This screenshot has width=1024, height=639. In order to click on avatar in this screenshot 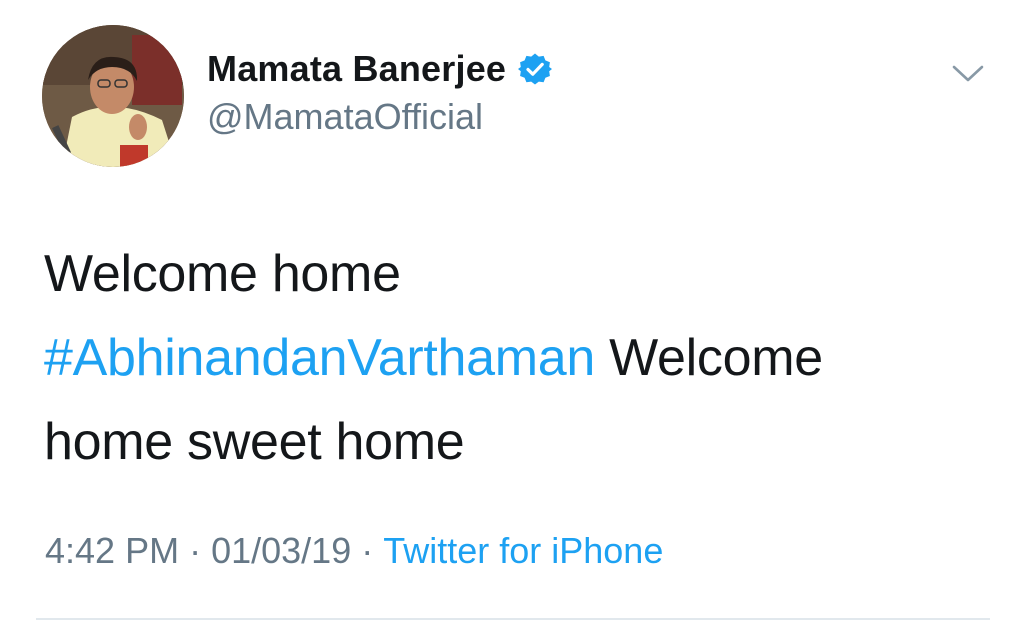, I will do `click(113, 96)`.